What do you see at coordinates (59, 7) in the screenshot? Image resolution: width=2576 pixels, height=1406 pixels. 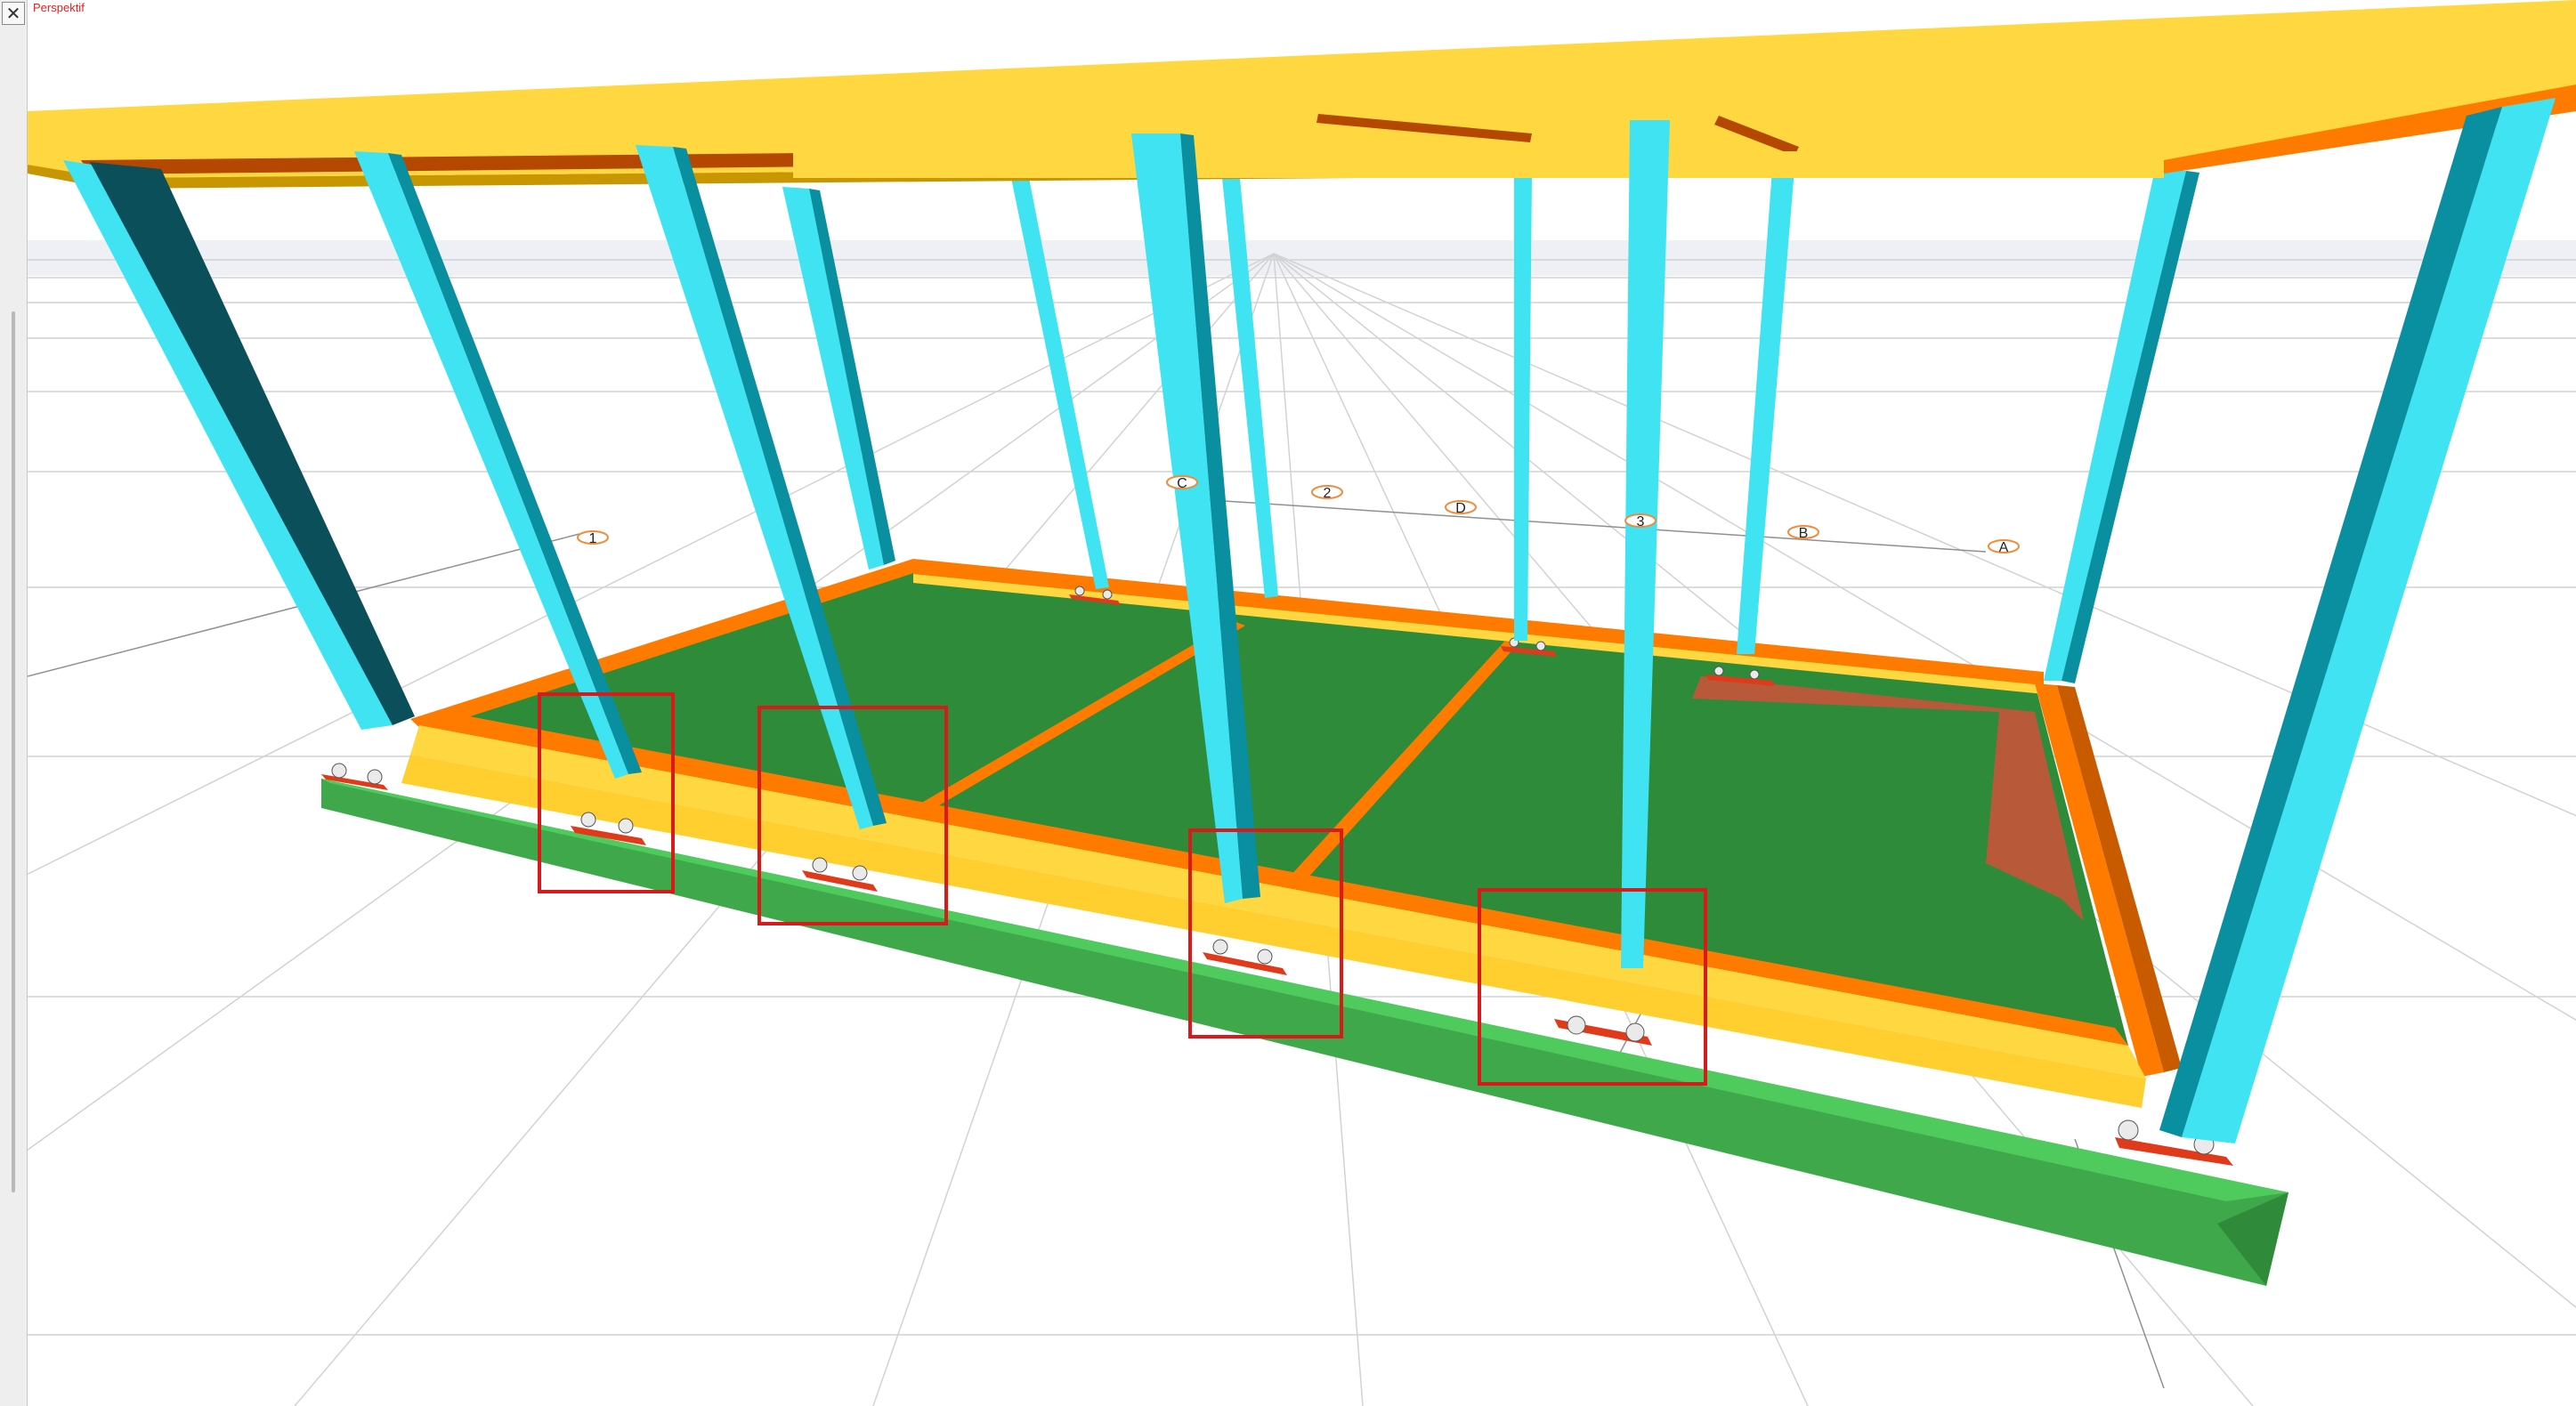 I see `viewport-label: Perspektif` at bounding box center [59, 7].